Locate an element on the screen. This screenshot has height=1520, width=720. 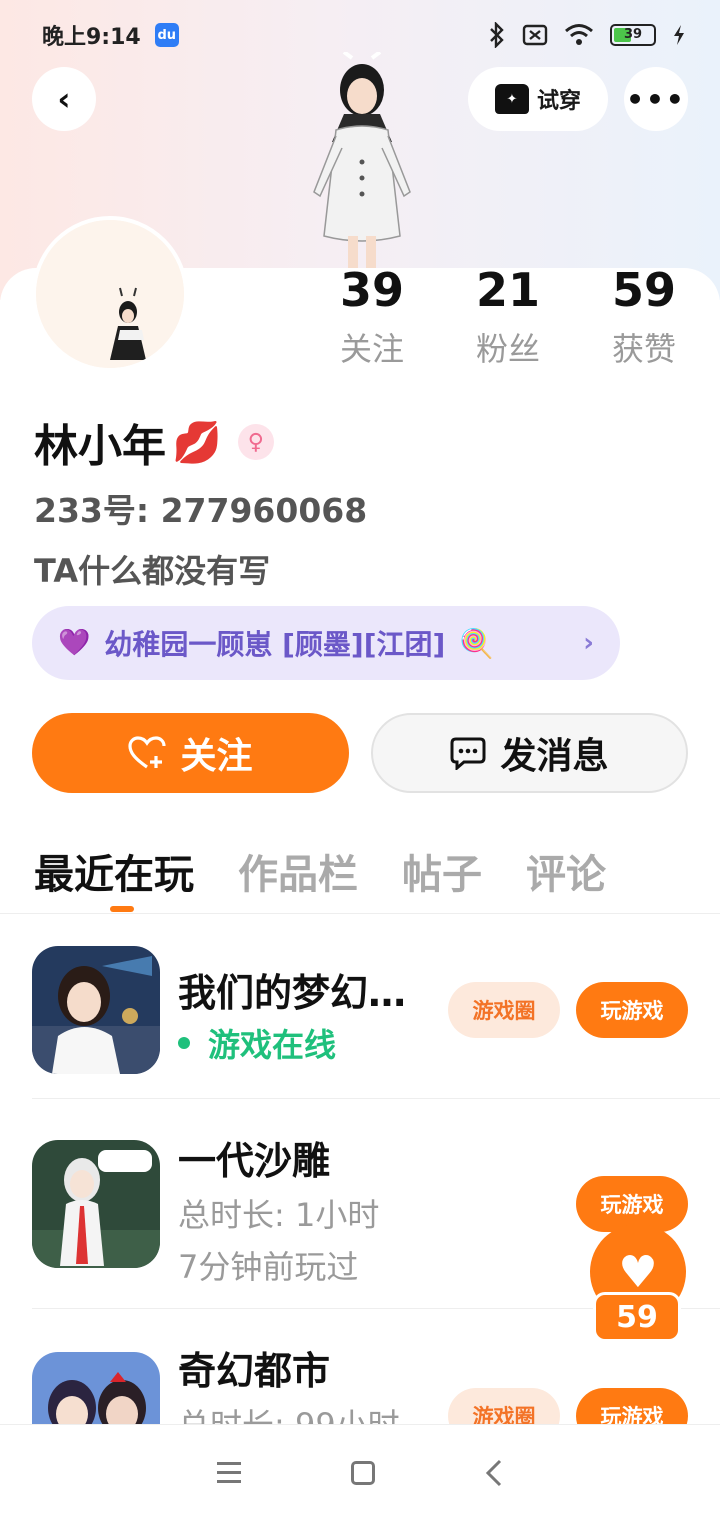
system-navigation-bar is located at coordinates (360, 1472).